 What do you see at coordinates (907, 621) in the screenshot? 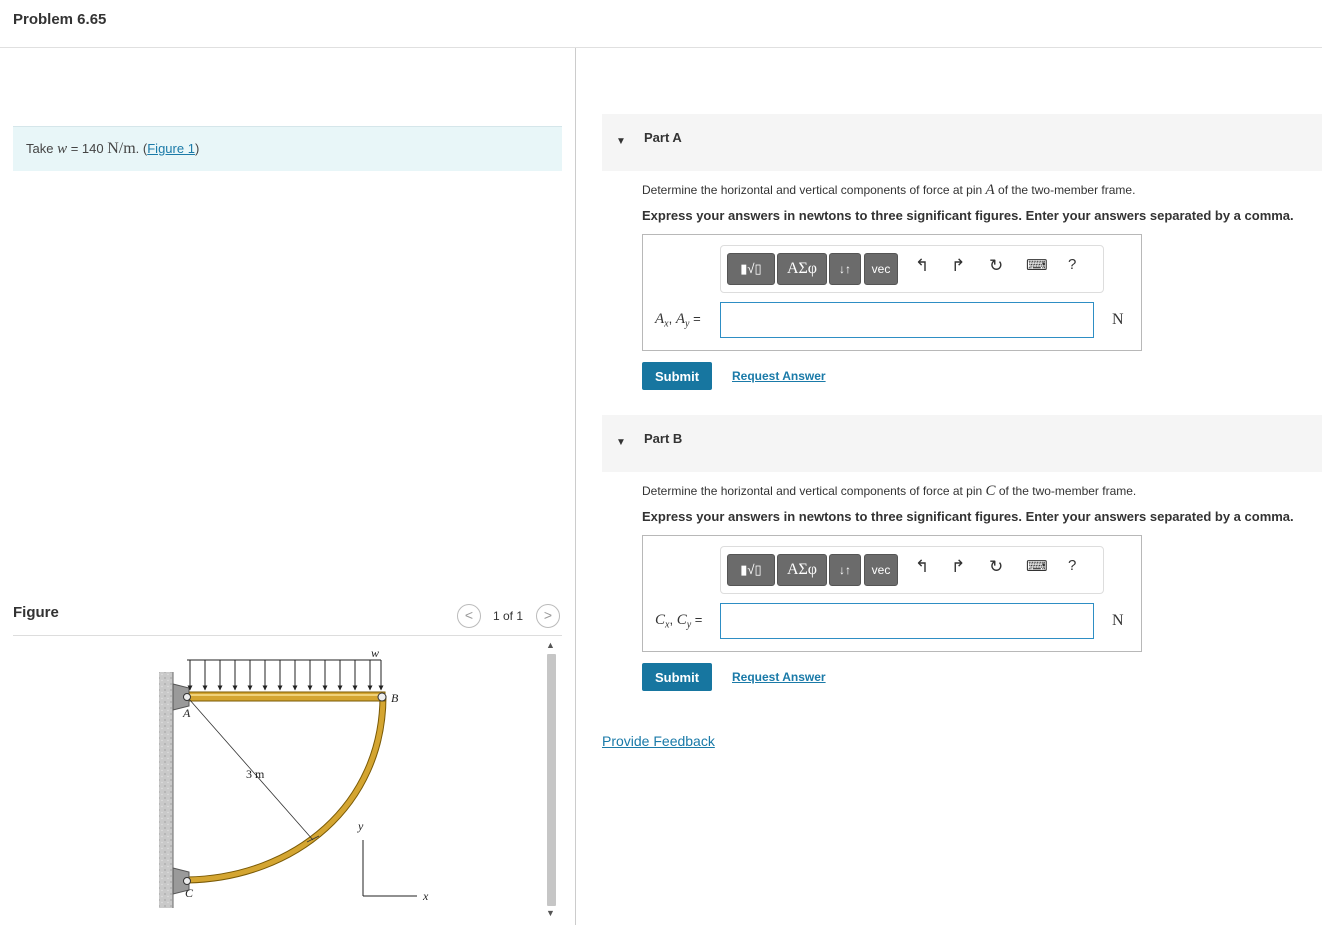
I see `part-b-answer-input` at bounding box center [907, 621].